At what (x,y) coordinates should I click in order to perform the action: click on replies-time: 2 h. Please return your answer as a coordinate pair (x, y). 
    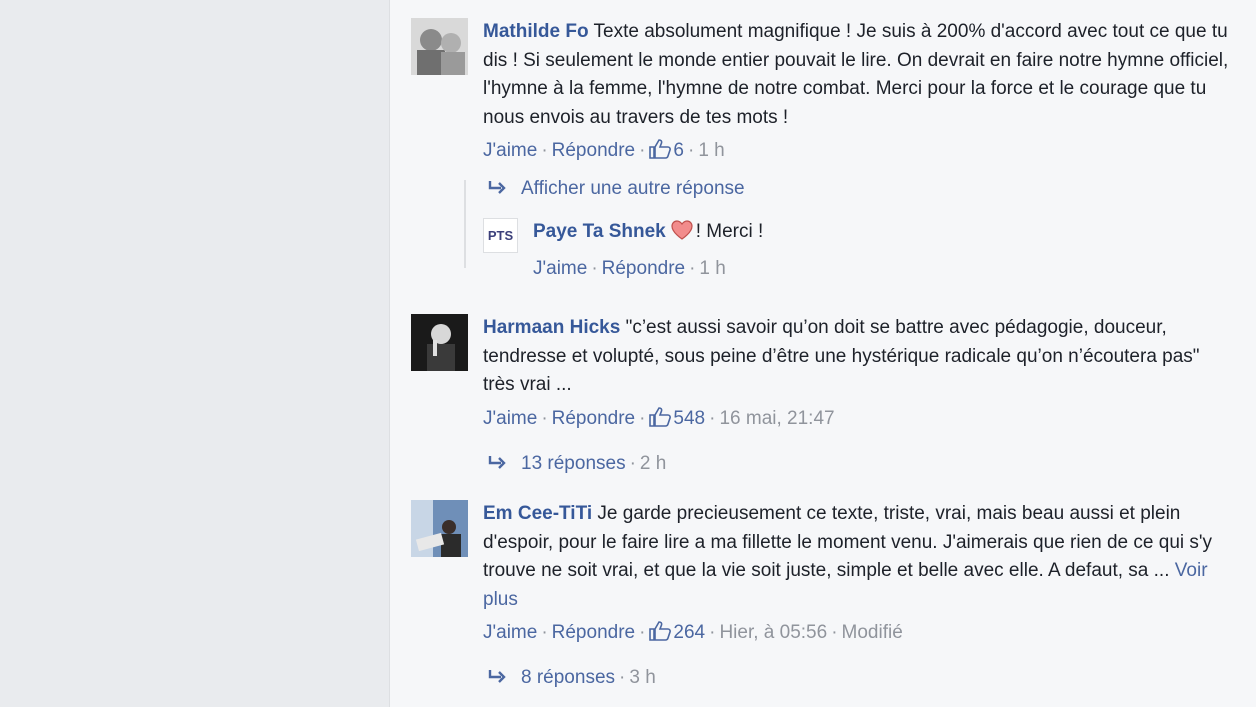
    Looking at the image, I should click on (653, 463).